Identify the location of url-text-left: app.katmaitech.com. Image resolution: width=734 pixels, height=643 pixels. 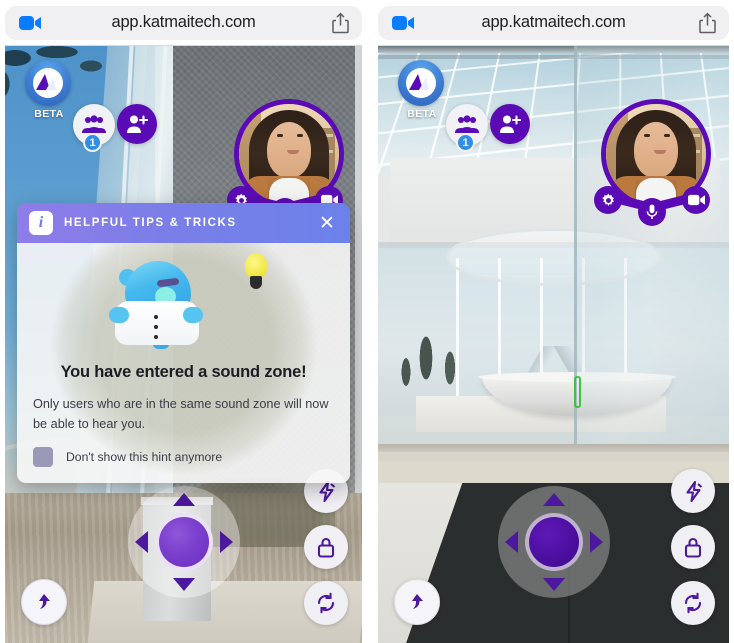
(183, 22).